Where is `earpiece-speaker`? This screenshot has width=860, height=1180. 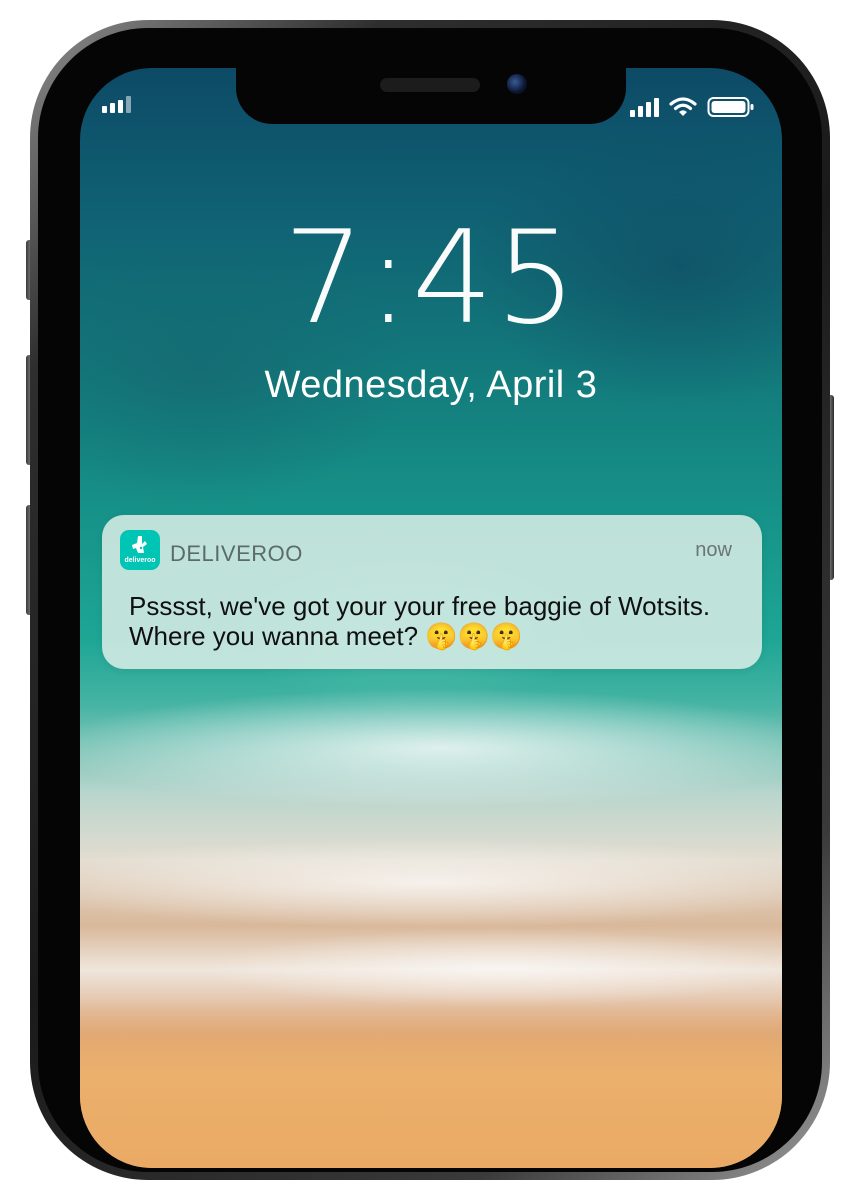
earpiece-speaker is located at coordinates (430, 85).